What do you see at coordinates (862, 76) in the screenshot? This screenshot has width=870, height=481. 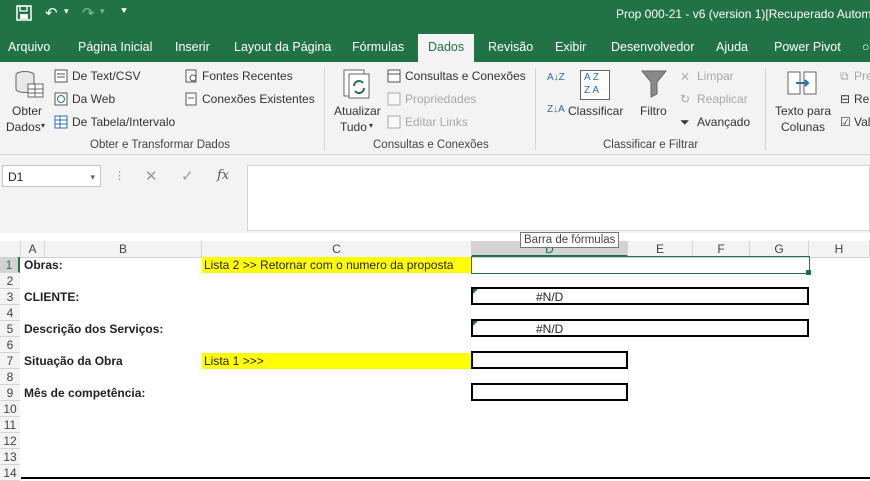 I see `flash-fill-button: Pre` at bounding box center [862, 76].